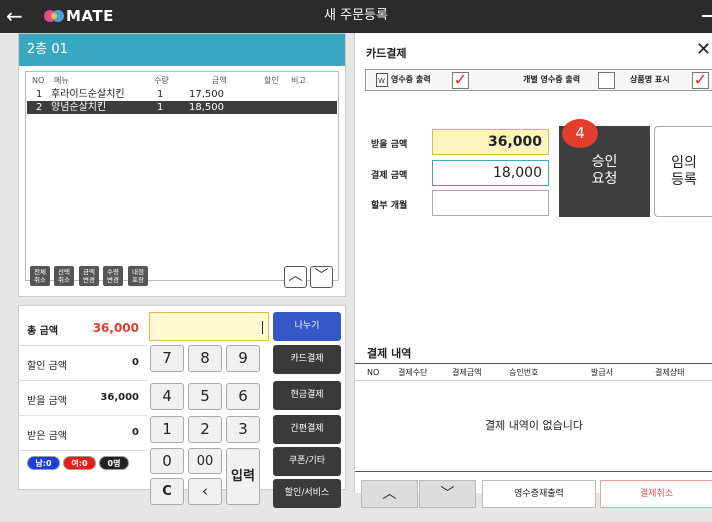  Describe the element at coordinates (262, 327) in the screenshot. I see `input-caret` at that location.